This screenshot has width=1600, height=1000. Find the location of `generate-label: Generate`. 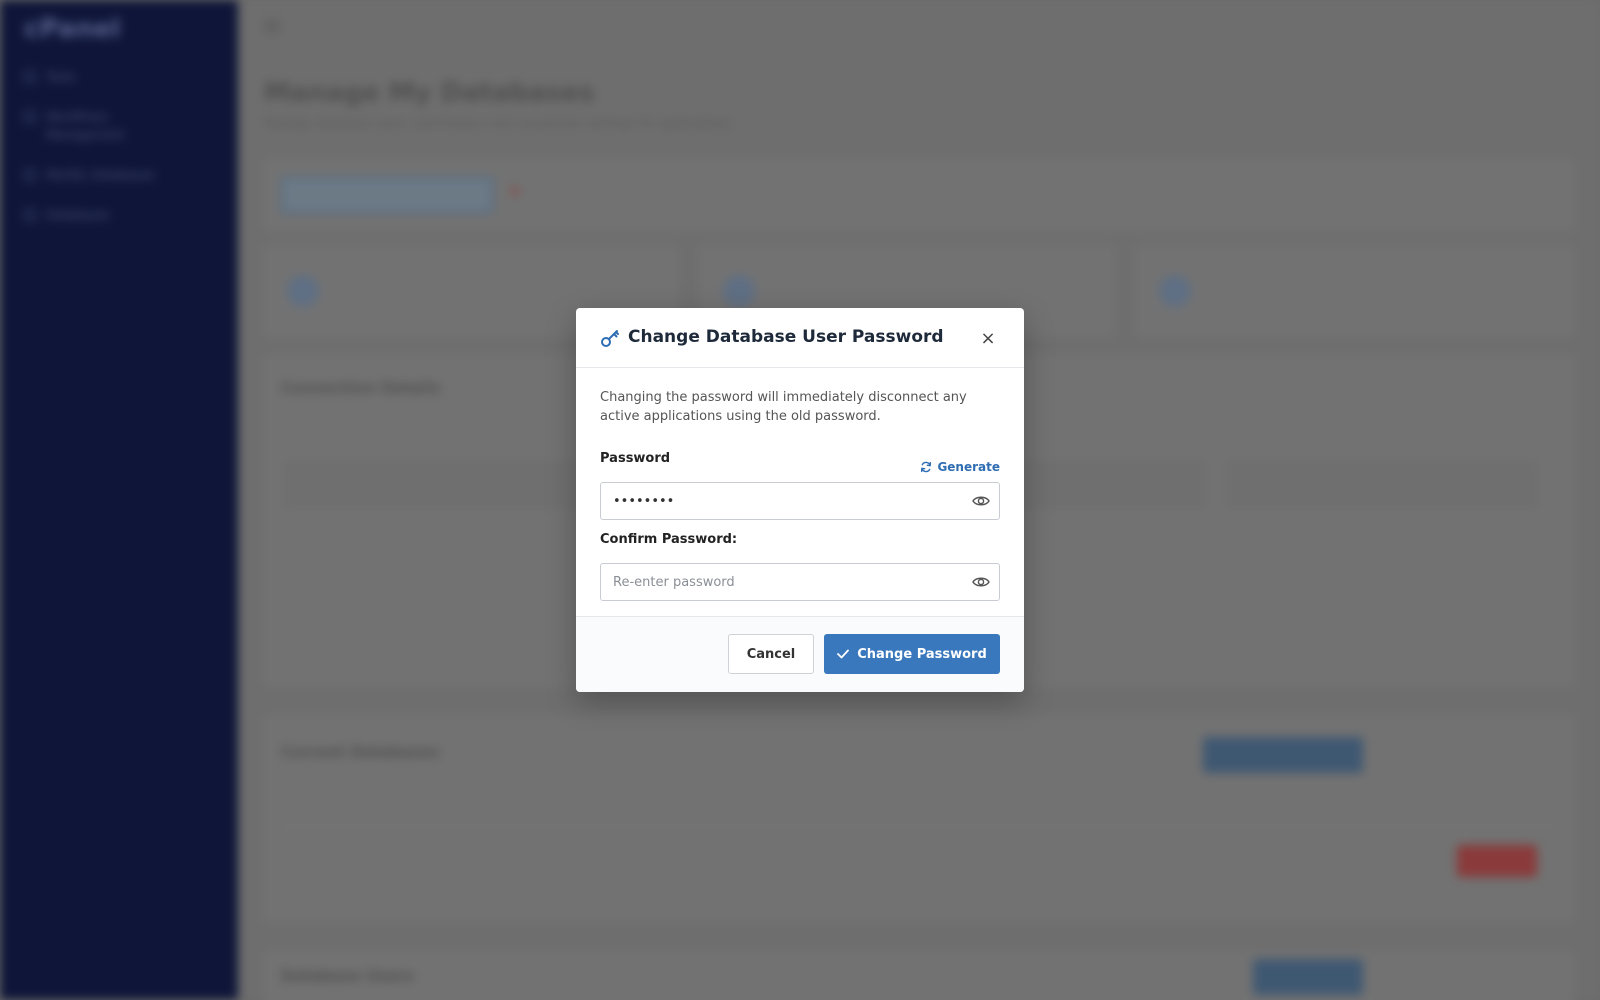

generate-label: Generate is located at coordinates (968, 467).